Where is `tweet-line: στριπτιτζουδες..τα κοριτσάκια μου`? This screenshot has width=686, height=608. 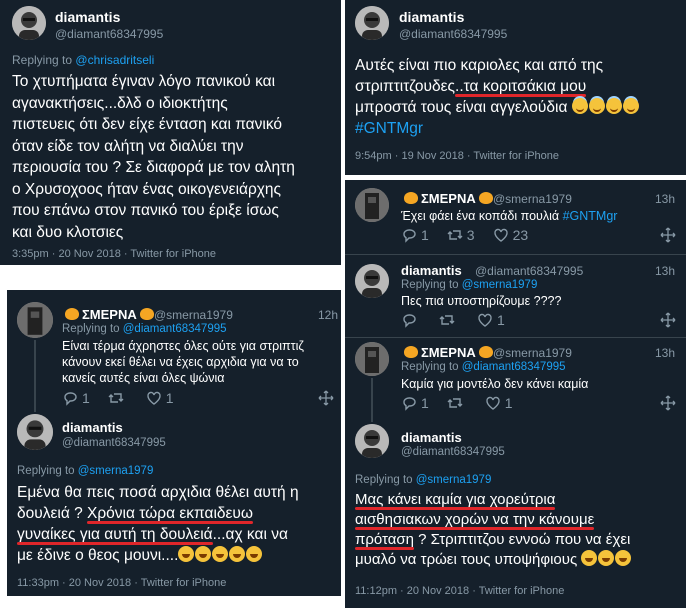
tweet-line: στριπτιτζουδες..τα κοριτσάκια μου is located at coordinates (497, 86).